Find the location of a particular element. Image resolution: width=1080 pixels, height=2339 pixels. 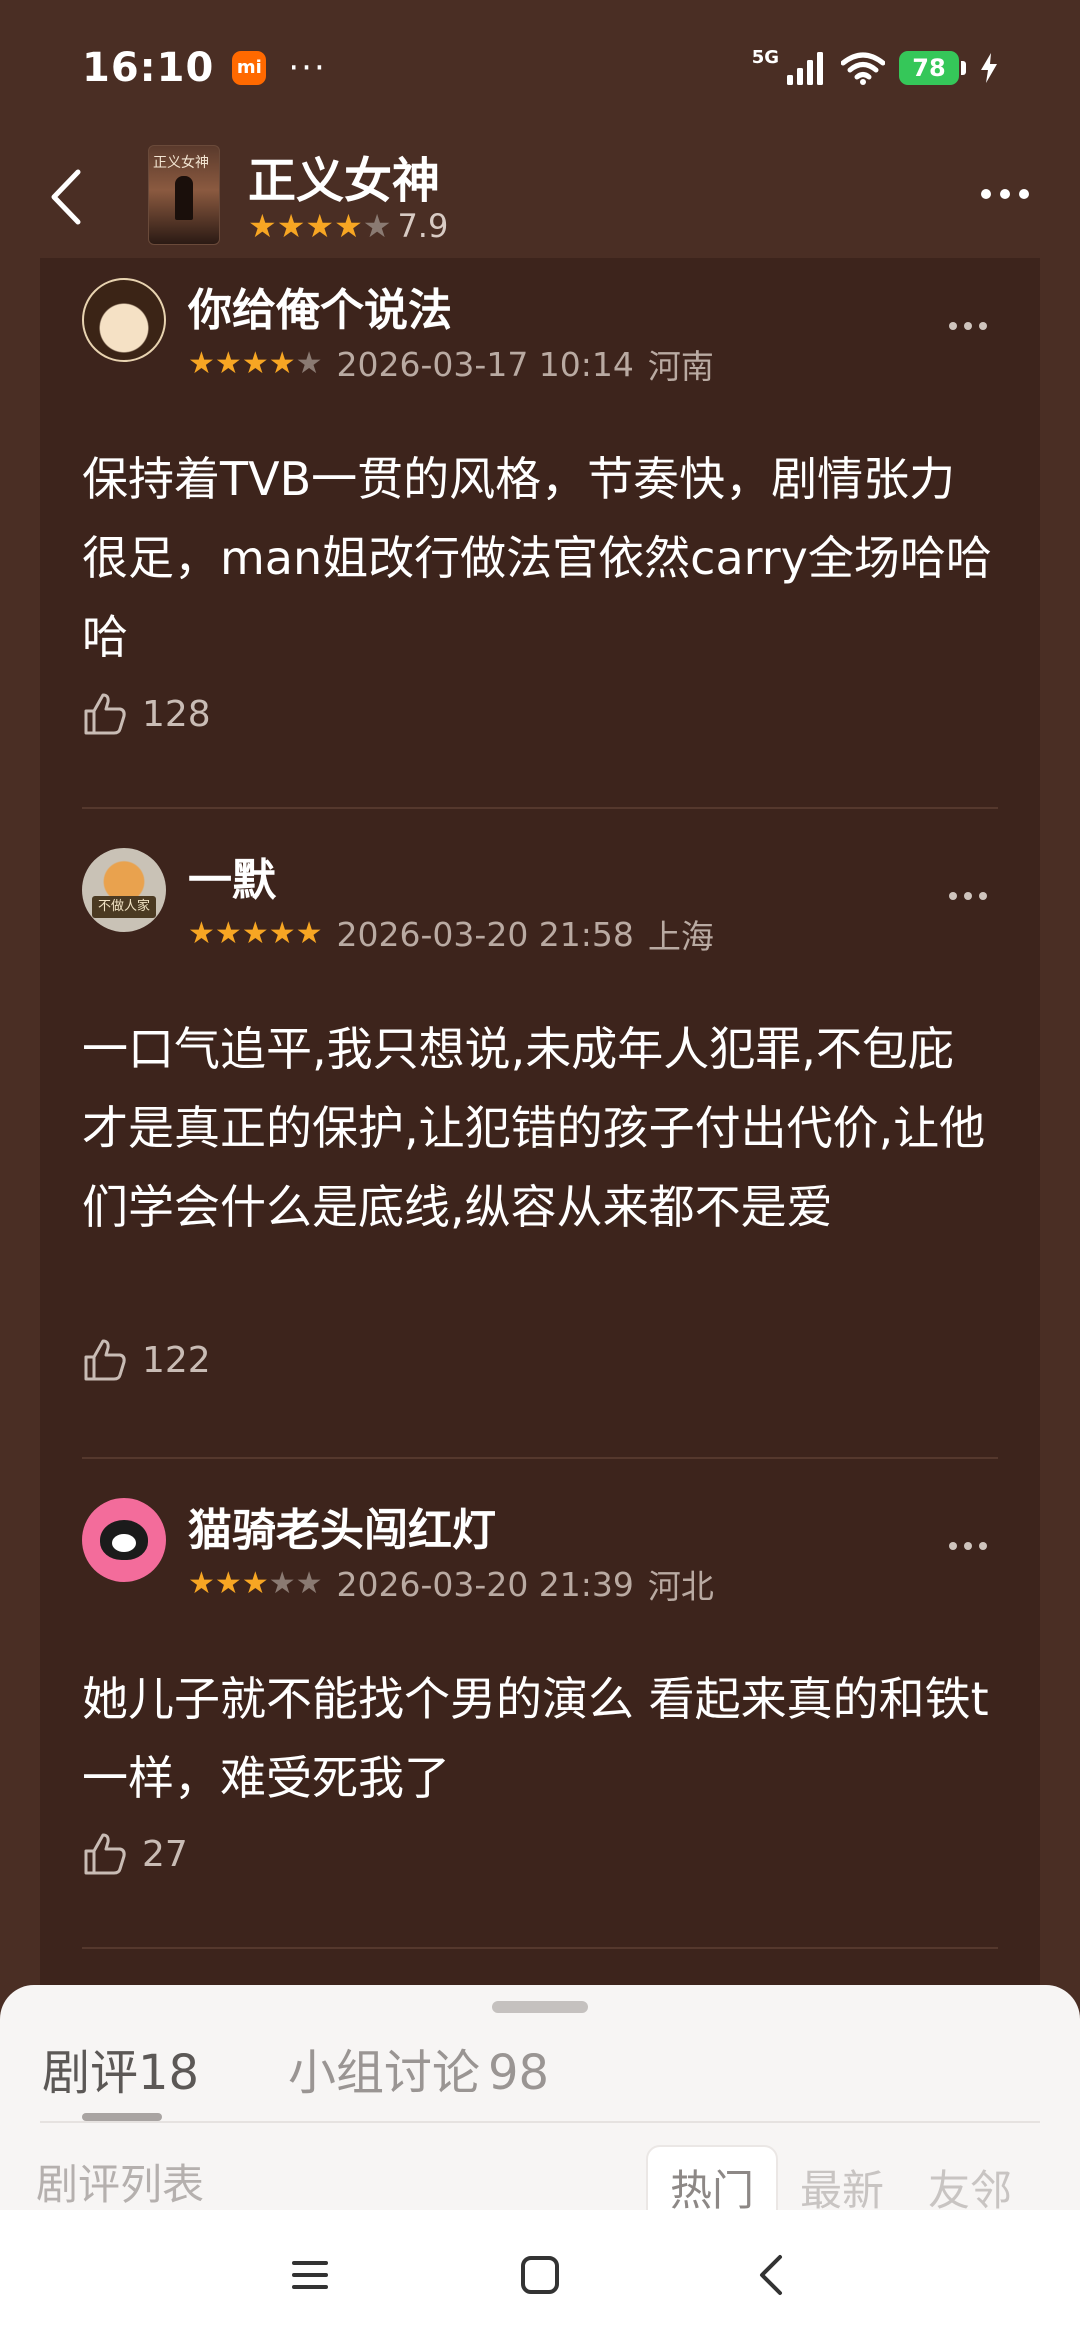

more-notifications-indicator: ··· is located at coordinates (307, 67).